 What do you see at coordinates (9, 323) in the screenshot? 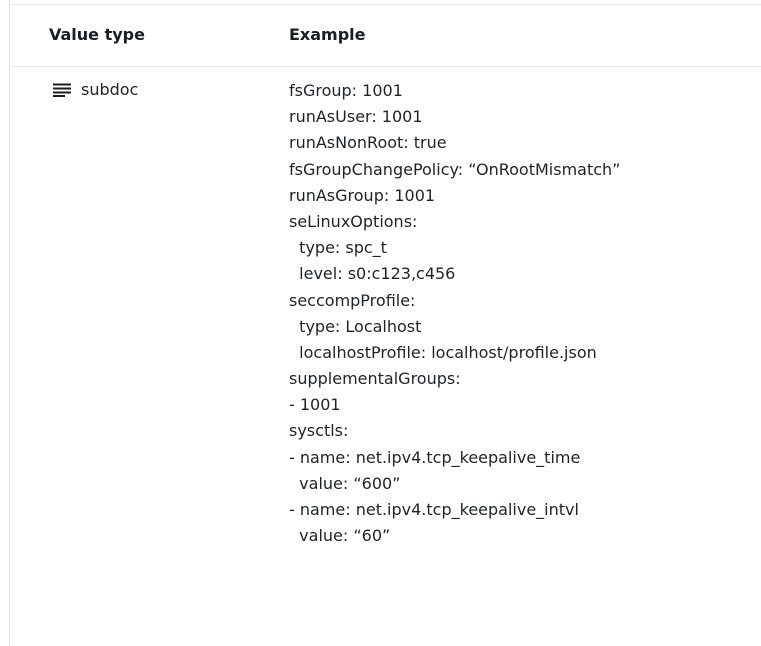
I see `table-left-border` at bounding box center [9, 323].